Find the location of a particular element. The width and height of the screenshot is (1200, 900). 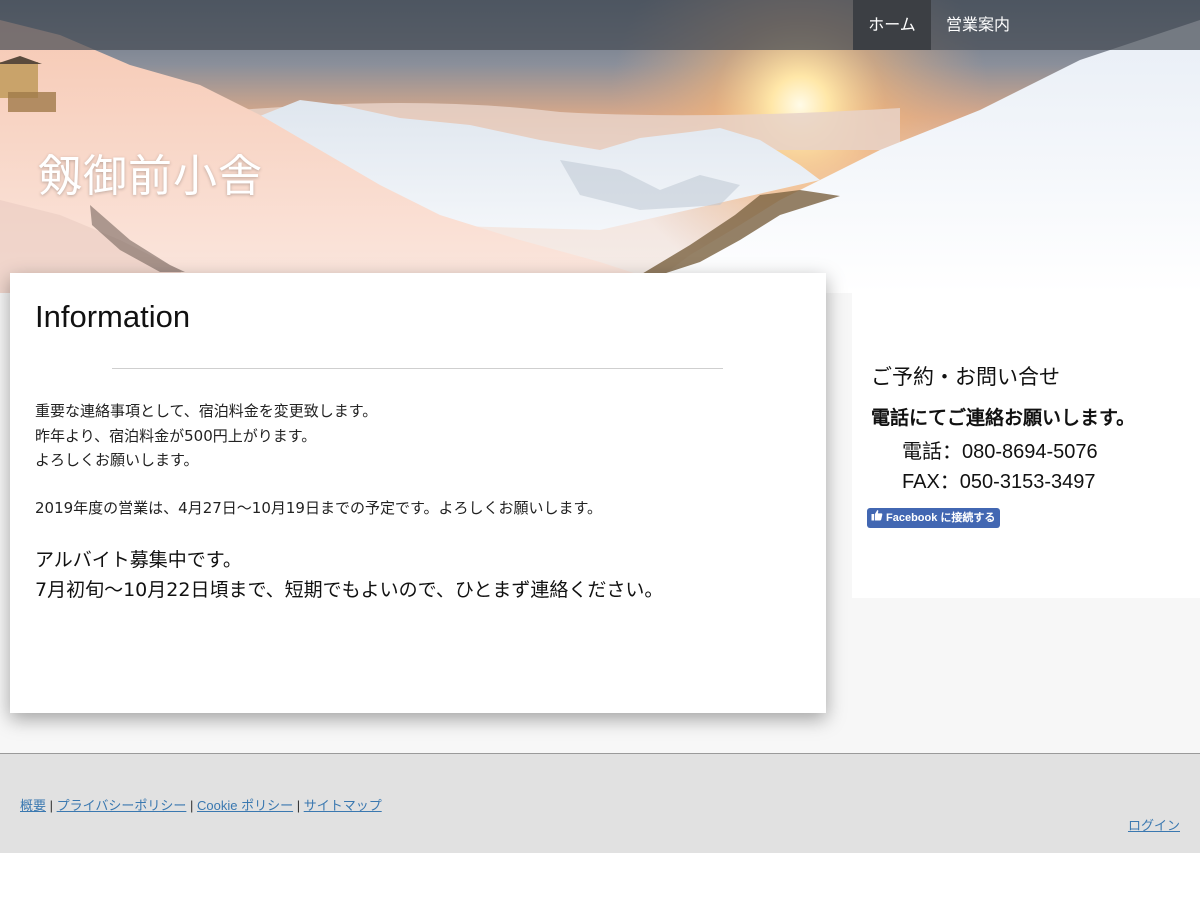

facebook-connect-button: Facebook に接続する is located at coordinates (934, 518).